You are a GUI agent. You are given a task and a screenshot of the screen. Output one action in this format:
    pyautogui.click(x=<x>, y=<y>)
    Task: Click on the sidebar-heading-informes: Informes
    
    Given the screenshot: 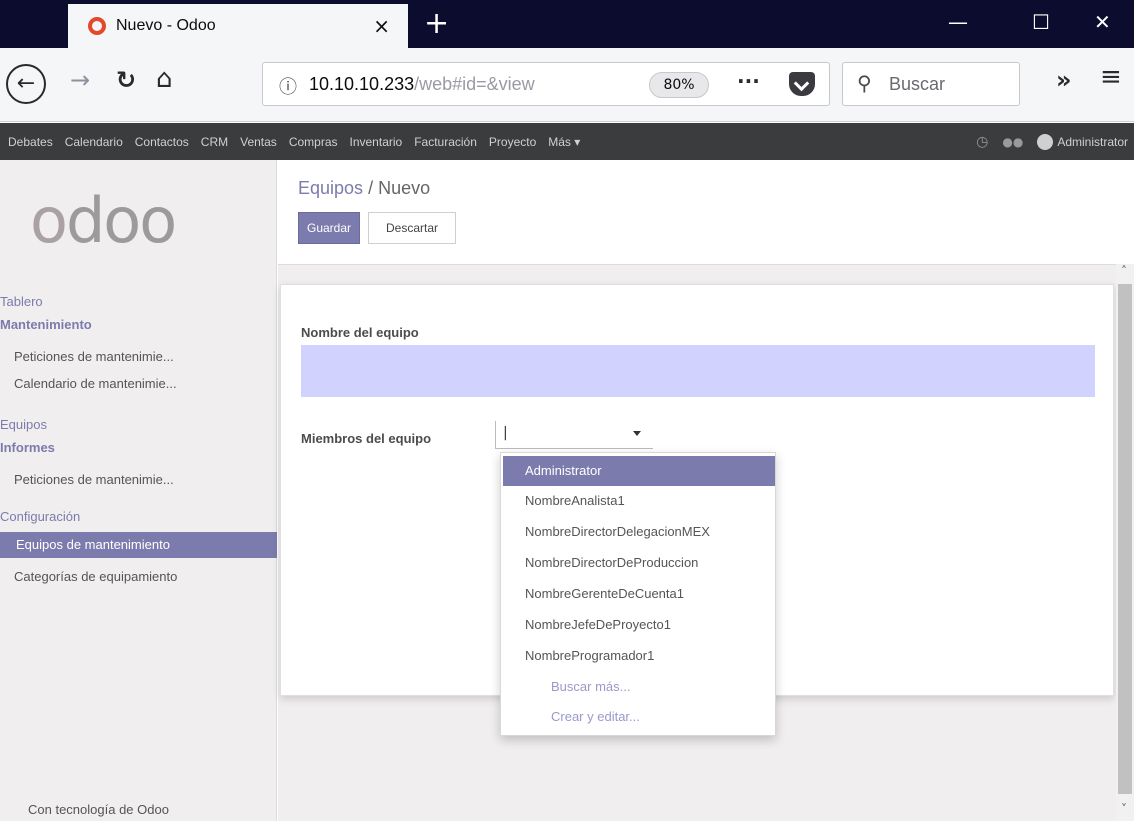 What is the action you would take?
    pyautogui.click(x=27, y=447)
    